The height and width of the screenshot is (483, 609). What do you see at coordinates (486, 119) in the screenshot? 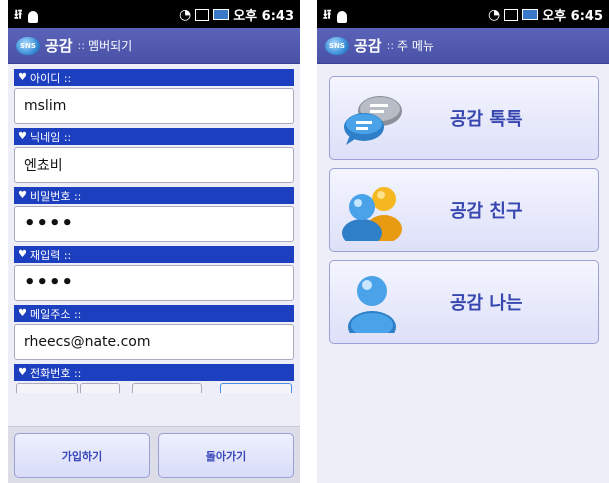
I see `menu-item-label: 공감 톡톡` at bounding box center [486, 119].